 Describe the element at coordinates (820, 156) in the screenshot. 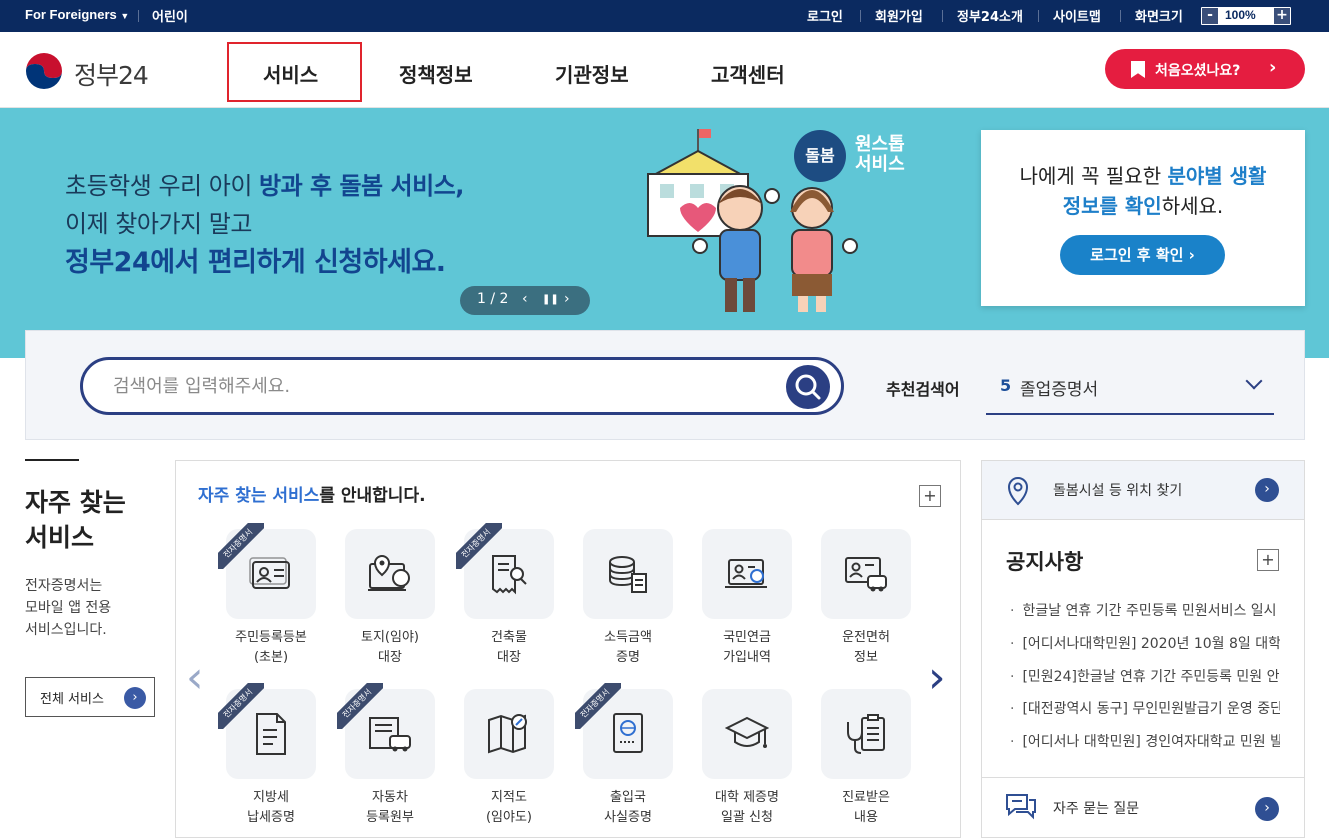

I see `care-badge: 돌봄` at that location.